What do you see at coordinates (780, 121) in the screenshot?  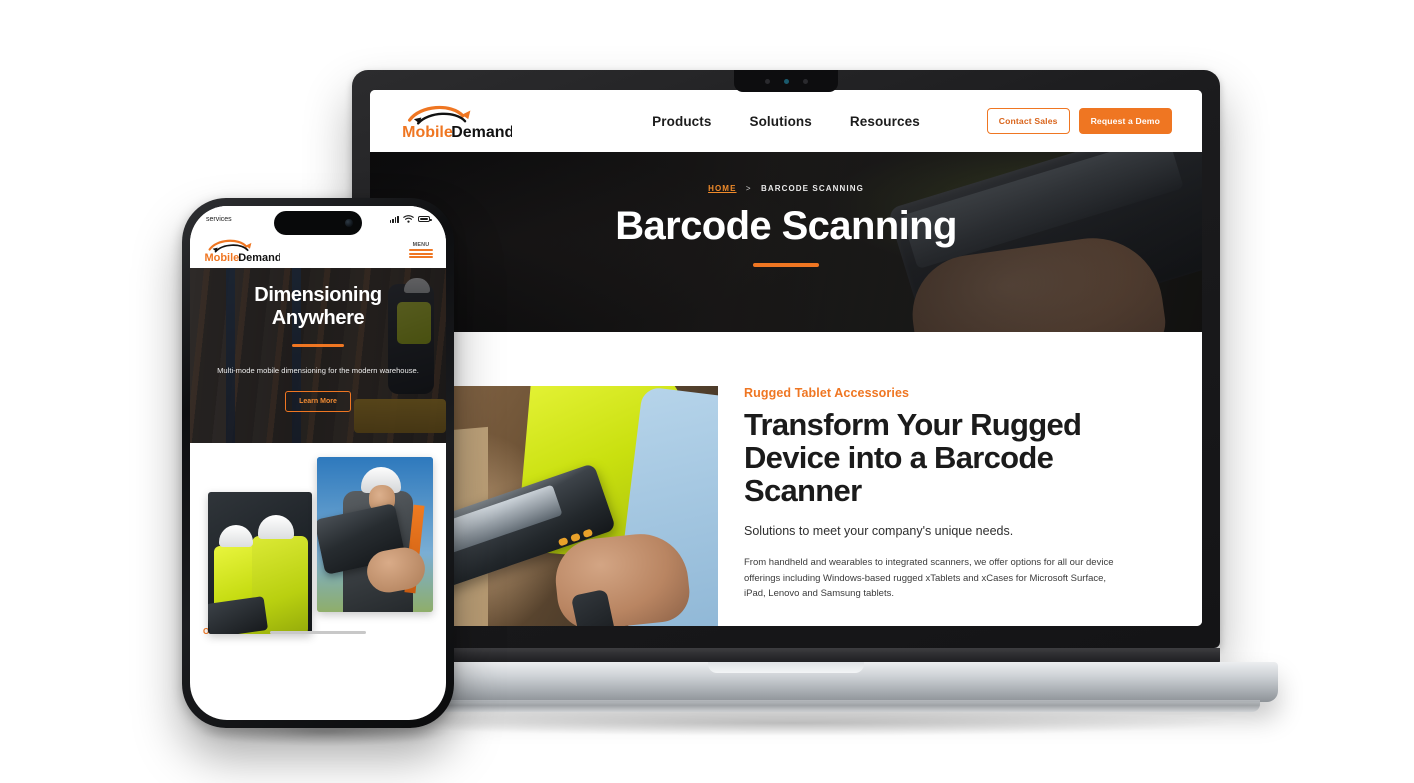 I see `nav-item-solutions: Solutions` at bounding box center [780, 121].